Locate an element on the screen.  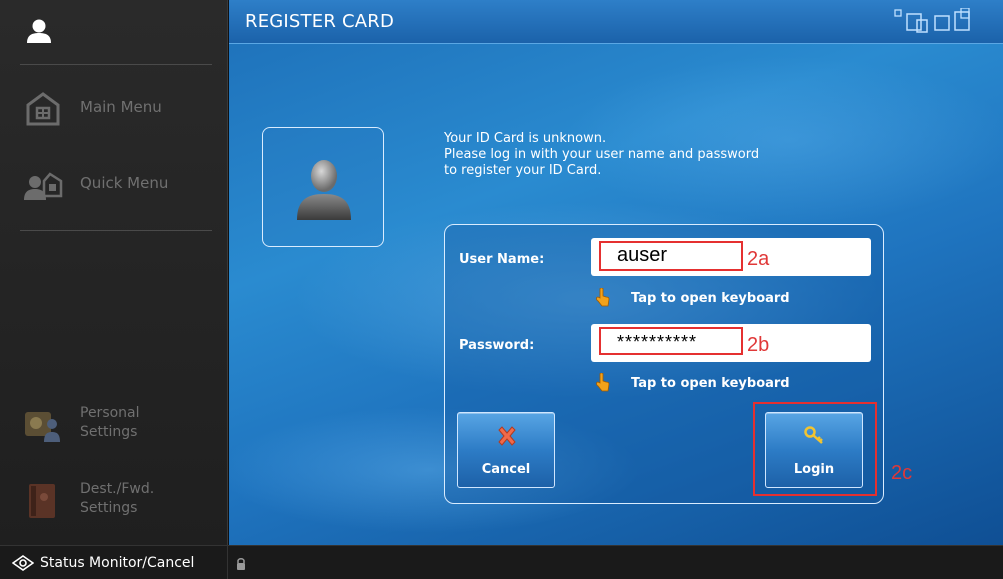
annotation-label-2b: 2b is located at coordinates (758, 345).